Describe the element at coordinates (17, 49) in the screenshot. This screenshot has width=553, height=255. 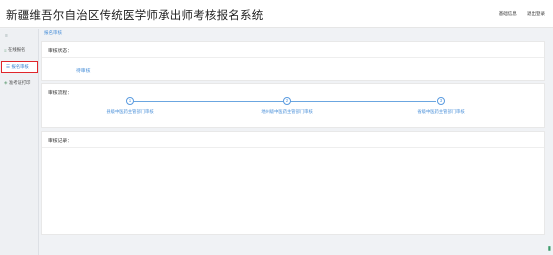
I see `sidebar-item-label: 在线报名` at that location.